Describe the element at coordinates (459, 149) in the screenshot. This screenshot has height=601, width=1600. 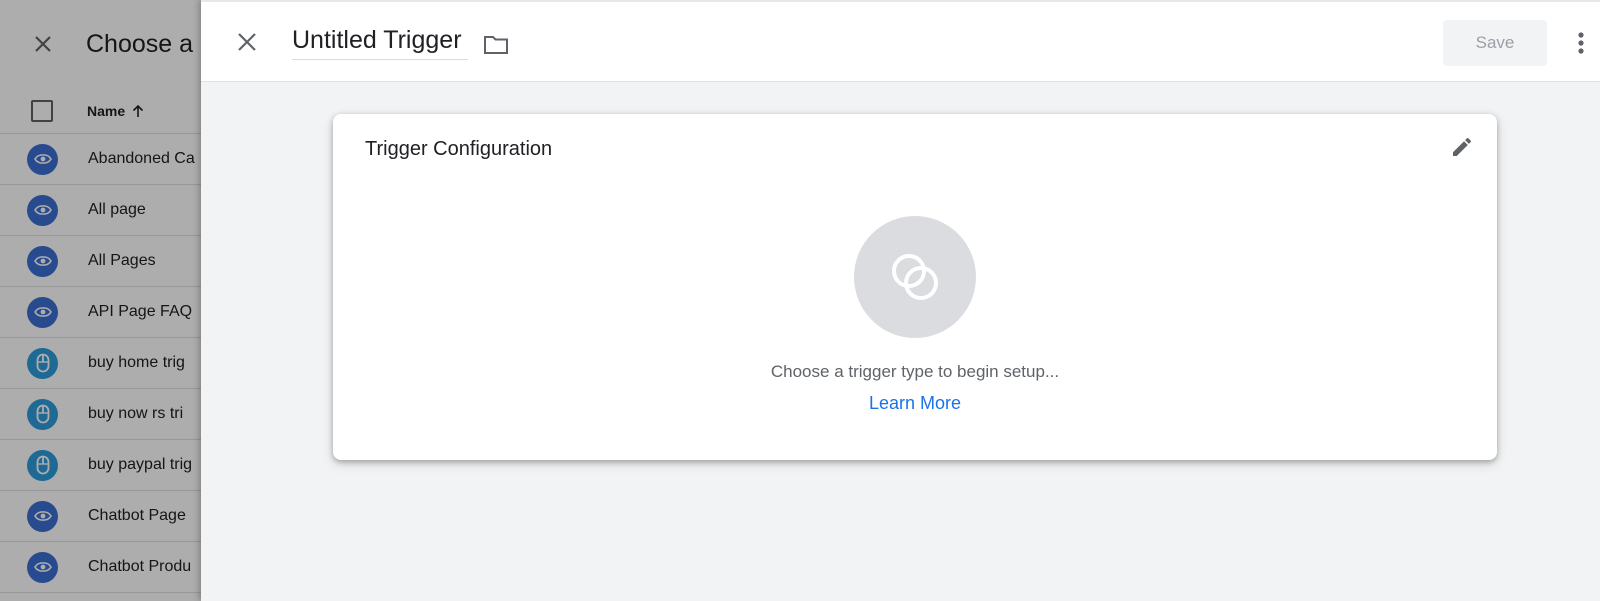
I see `card-title: Trigger Configuration` at that location.